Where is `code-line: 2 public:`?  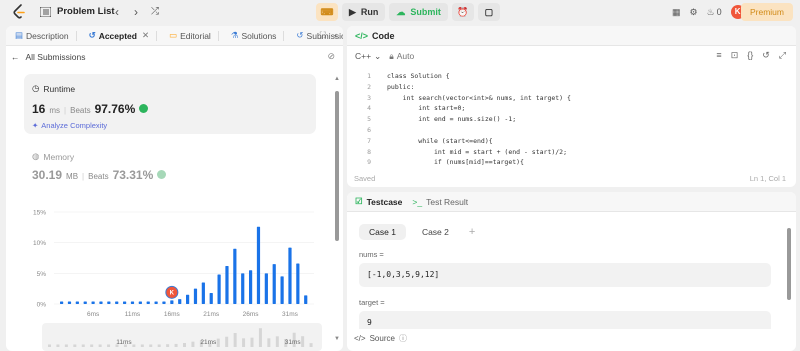 code-line: 2 public: is located at coordinates (570, 87).